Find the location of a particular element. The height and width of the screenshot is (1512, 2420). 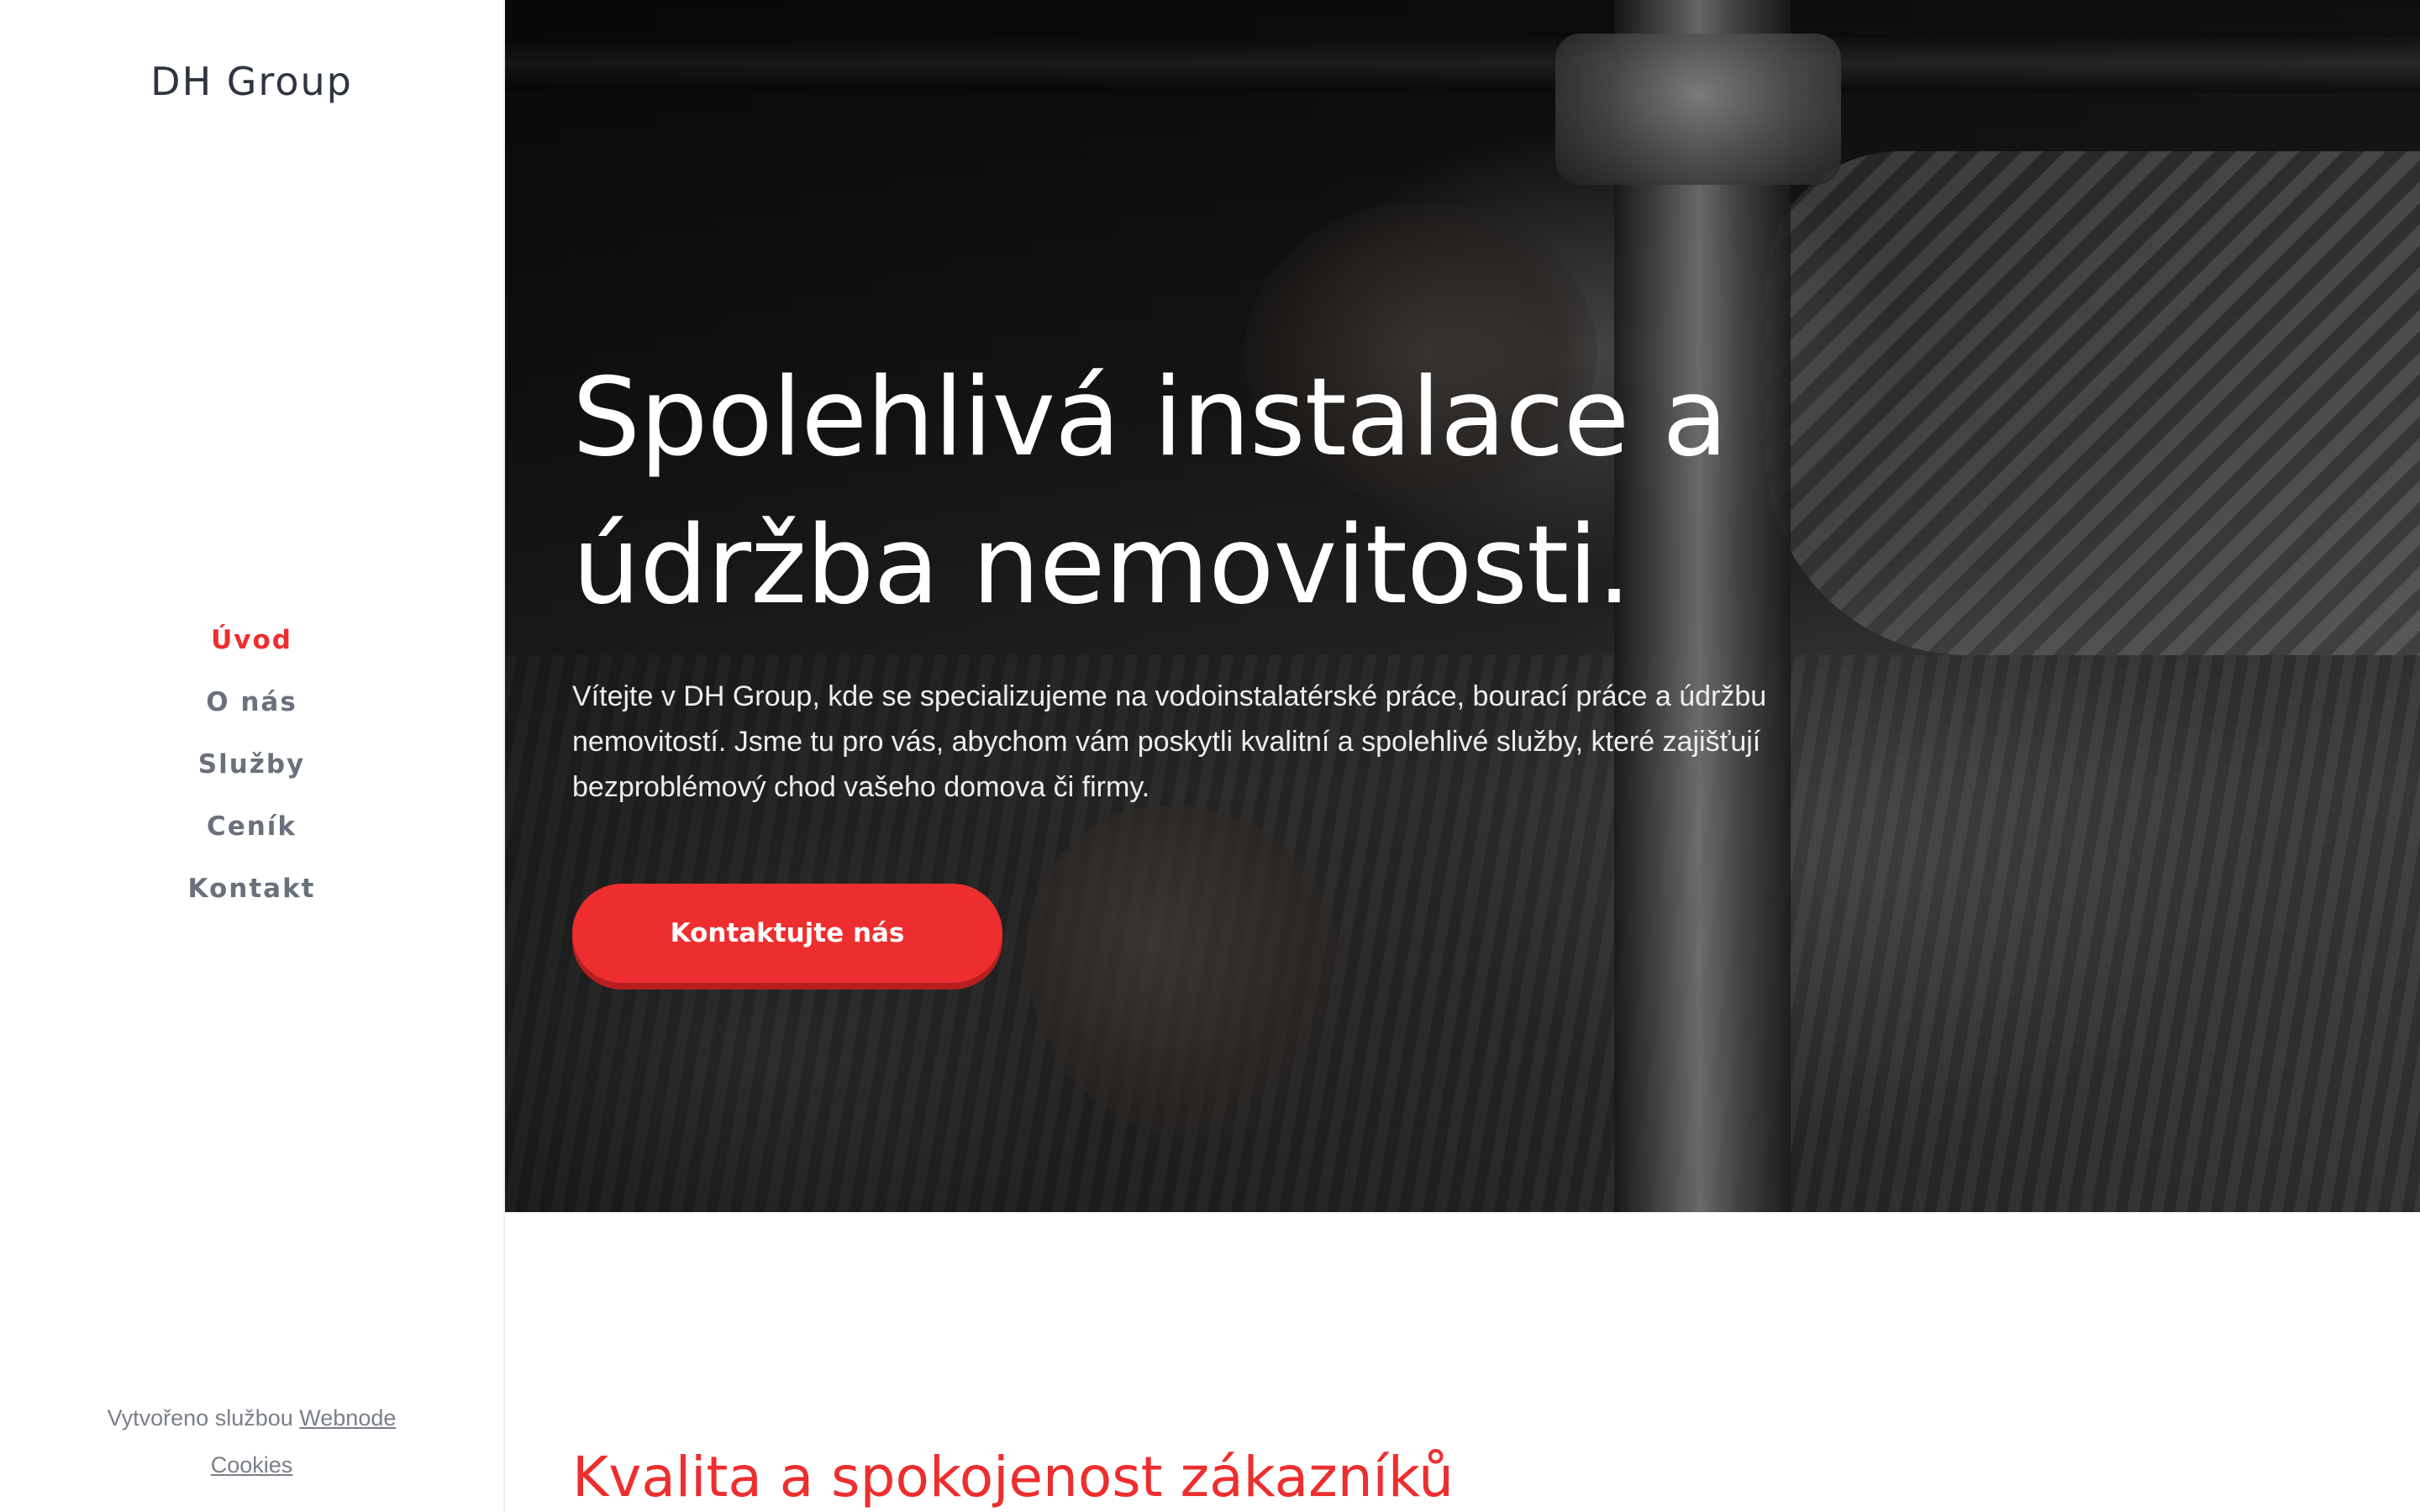

created-by: Vytvořeno službou Webnode is located at coordinates (251, 1417).